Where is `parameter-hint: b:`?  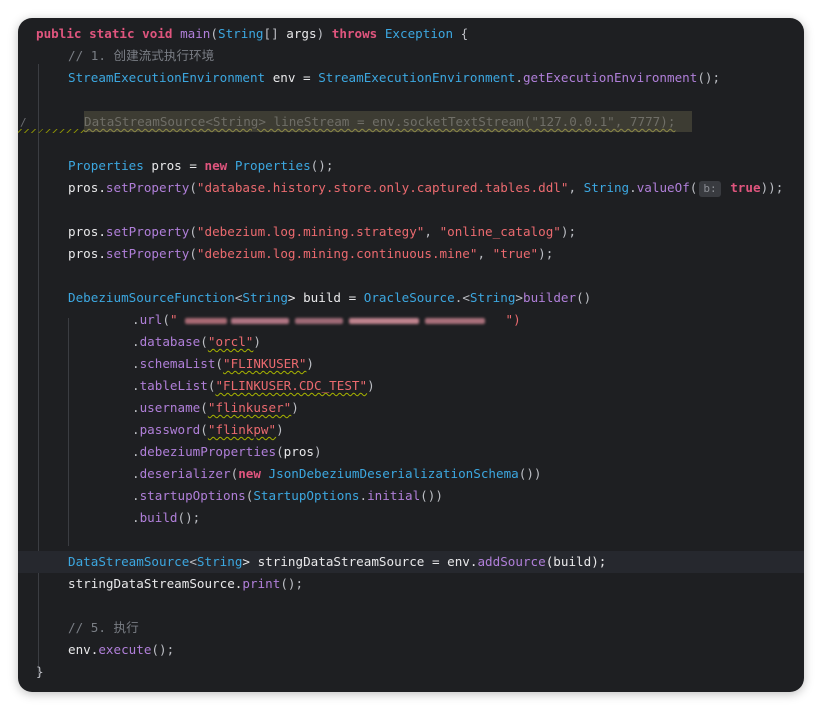
parameter-hint: b: is located at coordinates (710, 189).